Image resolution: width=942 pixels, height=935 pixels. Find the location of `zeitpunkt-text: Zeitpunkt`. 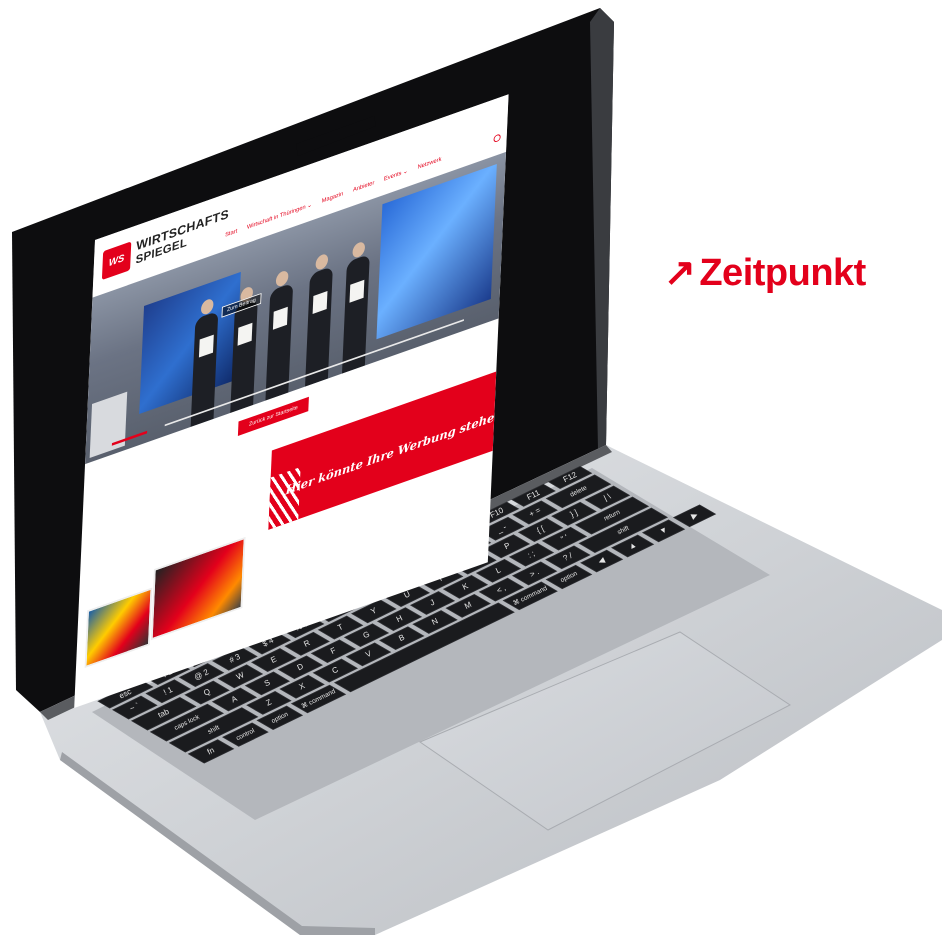

zeitpunkt-text: Zeitpunkt is located at coordinates (782, 273).